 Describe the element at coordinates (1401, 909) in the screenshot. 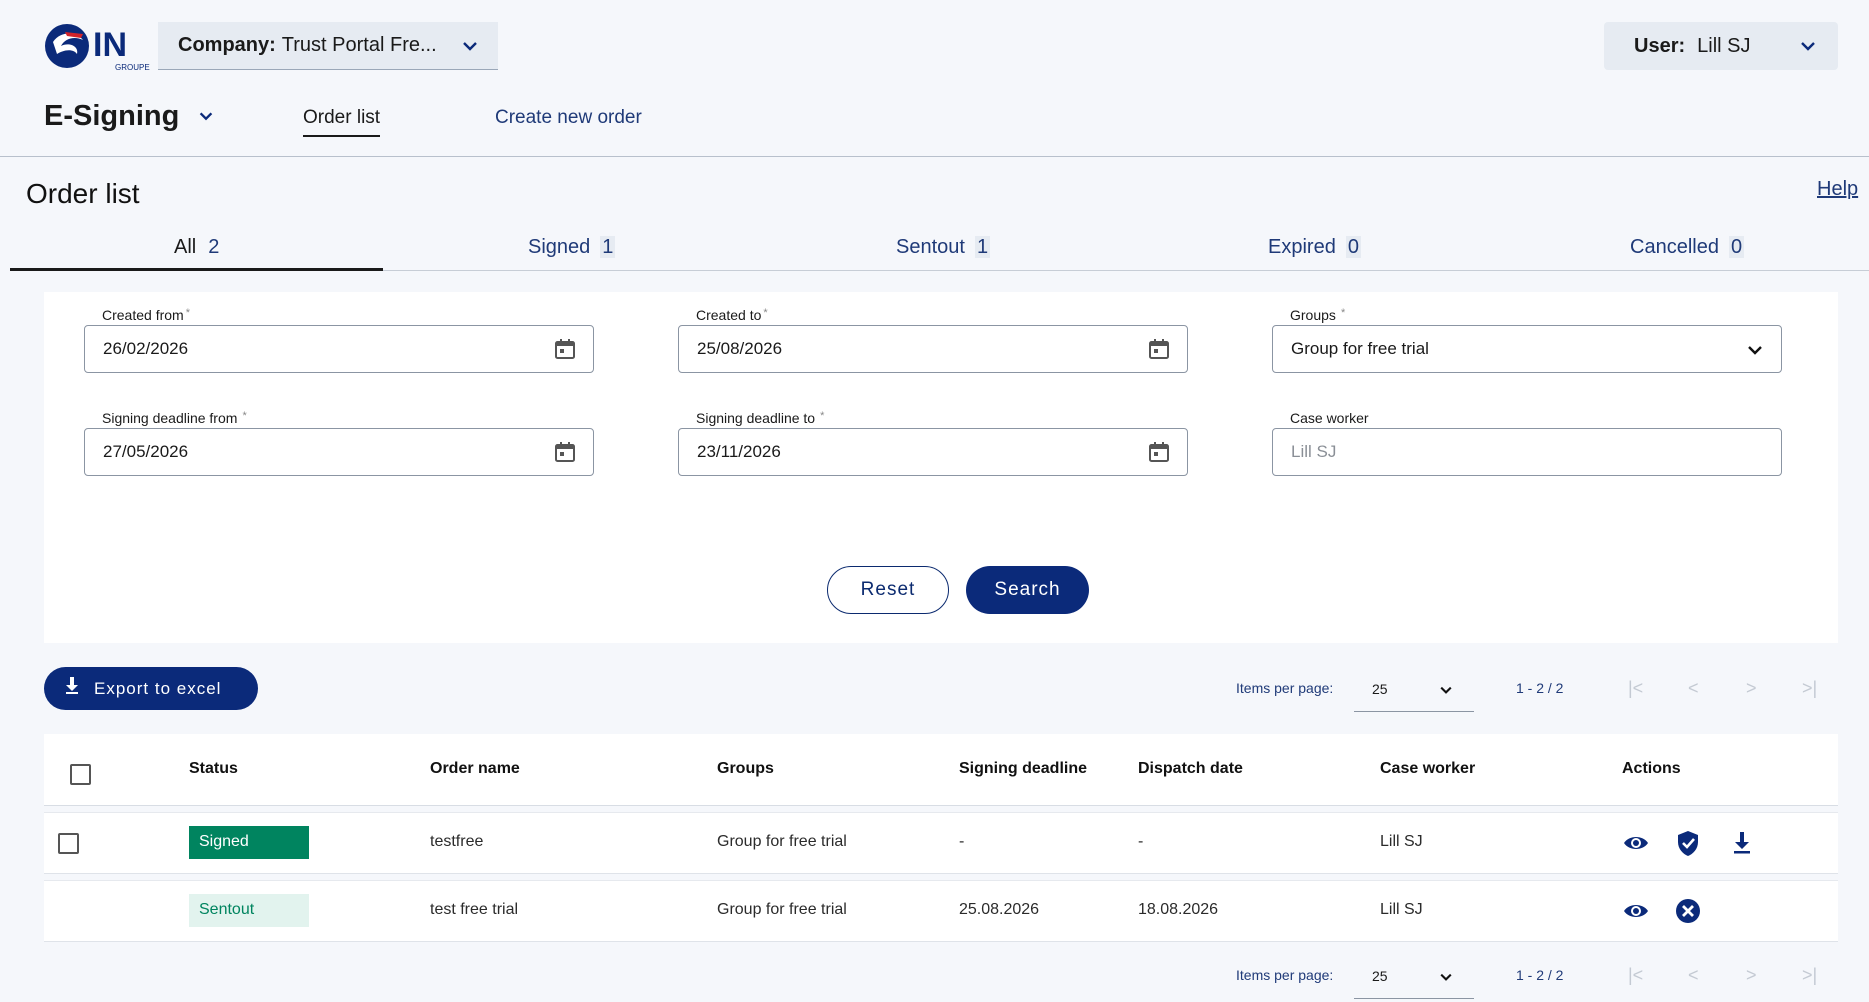

I see `case-worker: Lill SJ` at that location.